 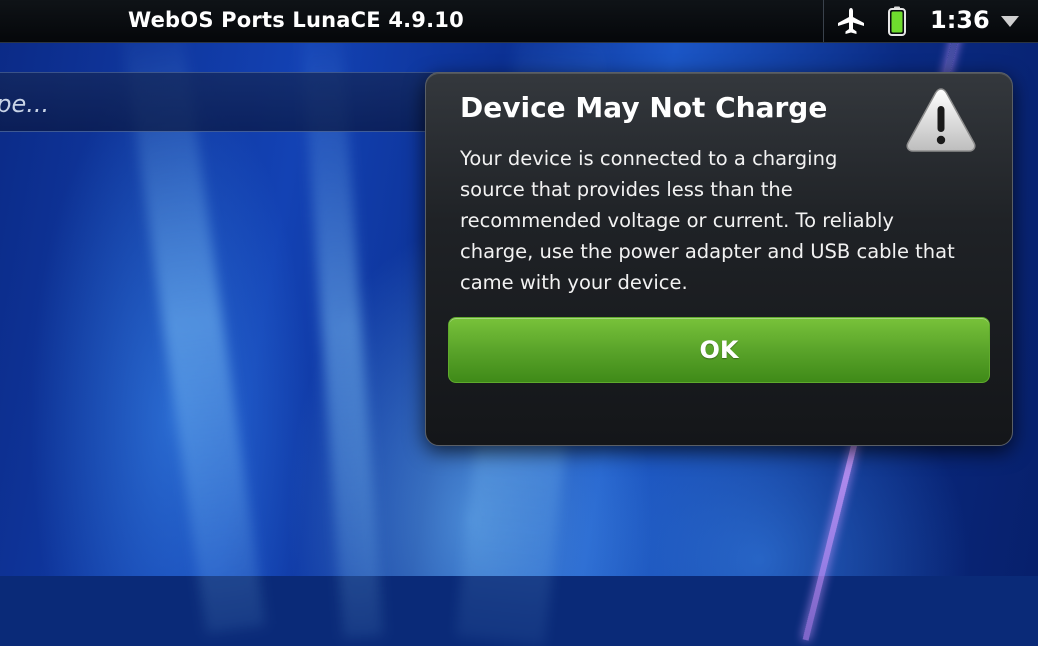 What do you see at coordinates (1010, 21) in the screenshot?
I see `chevron-down-icon` at bounding box center [1010, 21].